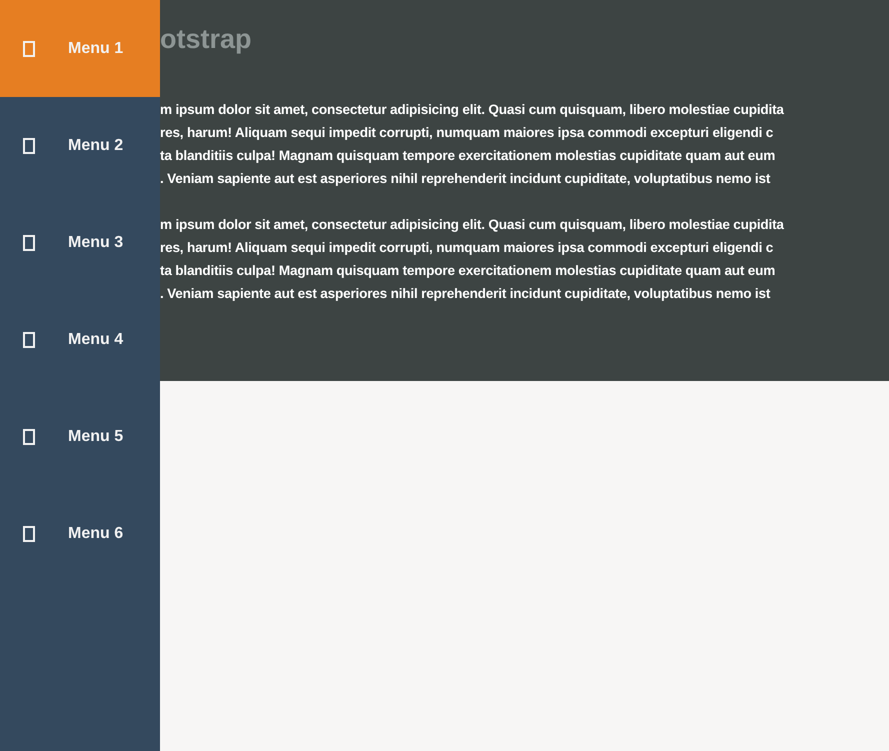 The width and height of the screenshot is (889, 751). Describe the element at coordinates (80, 339) in the screenshot. I see `menu-item: Menu 4` at that location.